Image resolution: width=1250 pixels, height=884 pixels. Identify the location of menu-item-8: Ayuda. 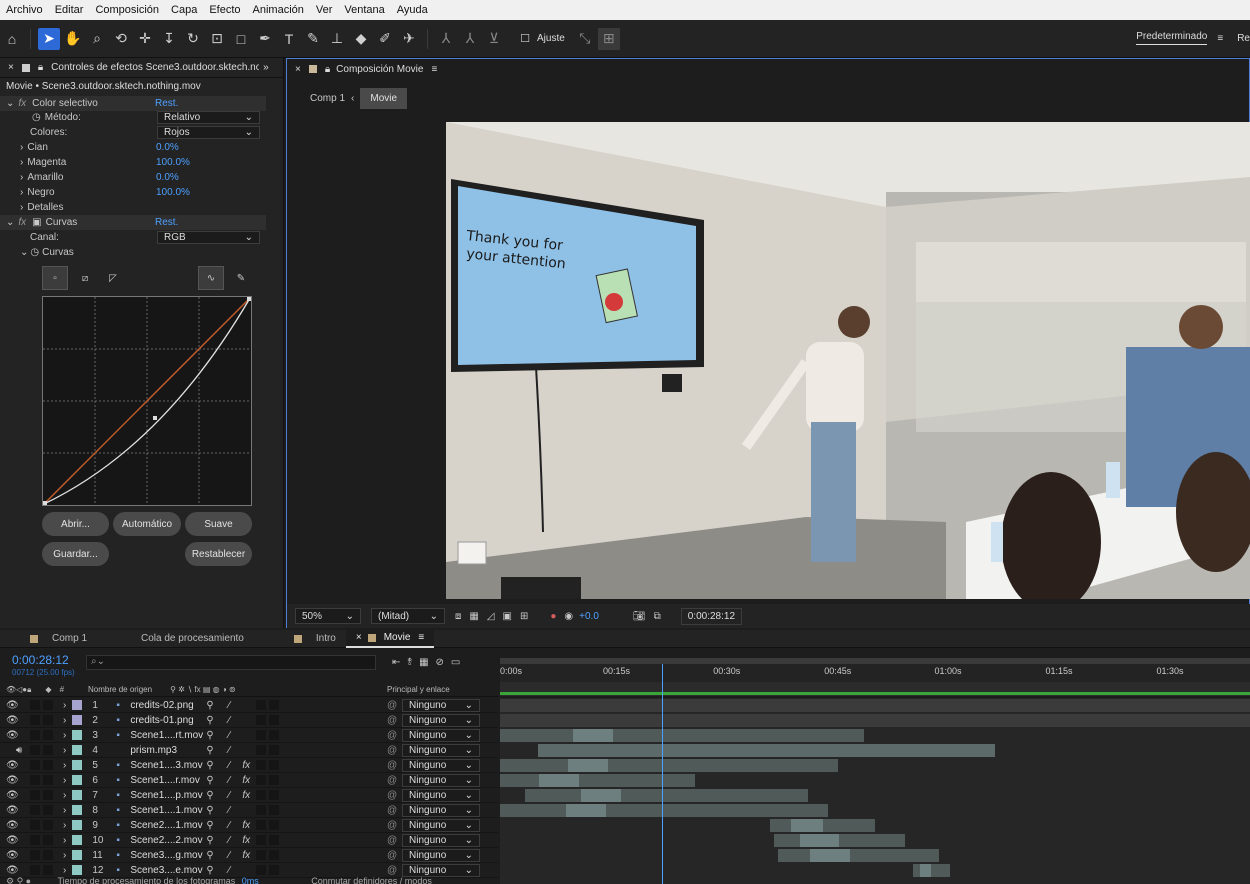
(412, 10).